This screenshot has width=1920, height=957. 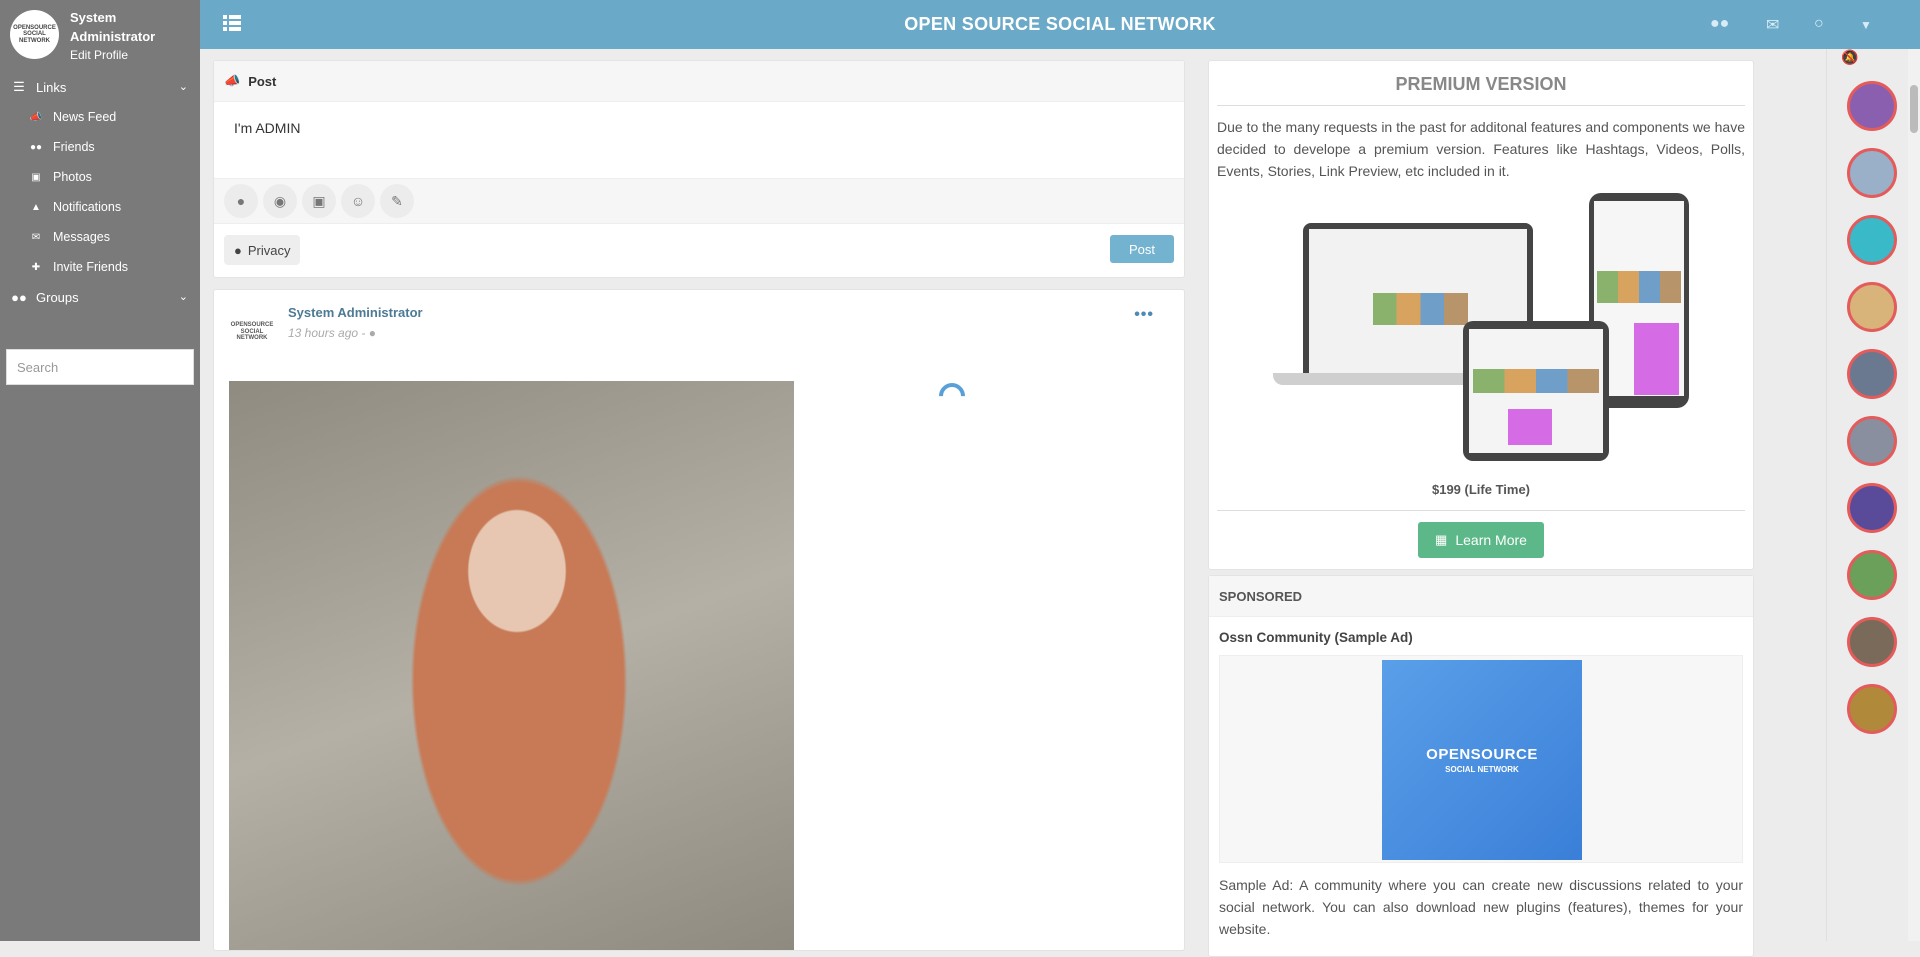 I want to click on globe-icon: ○, so click(x=1819, y=24).